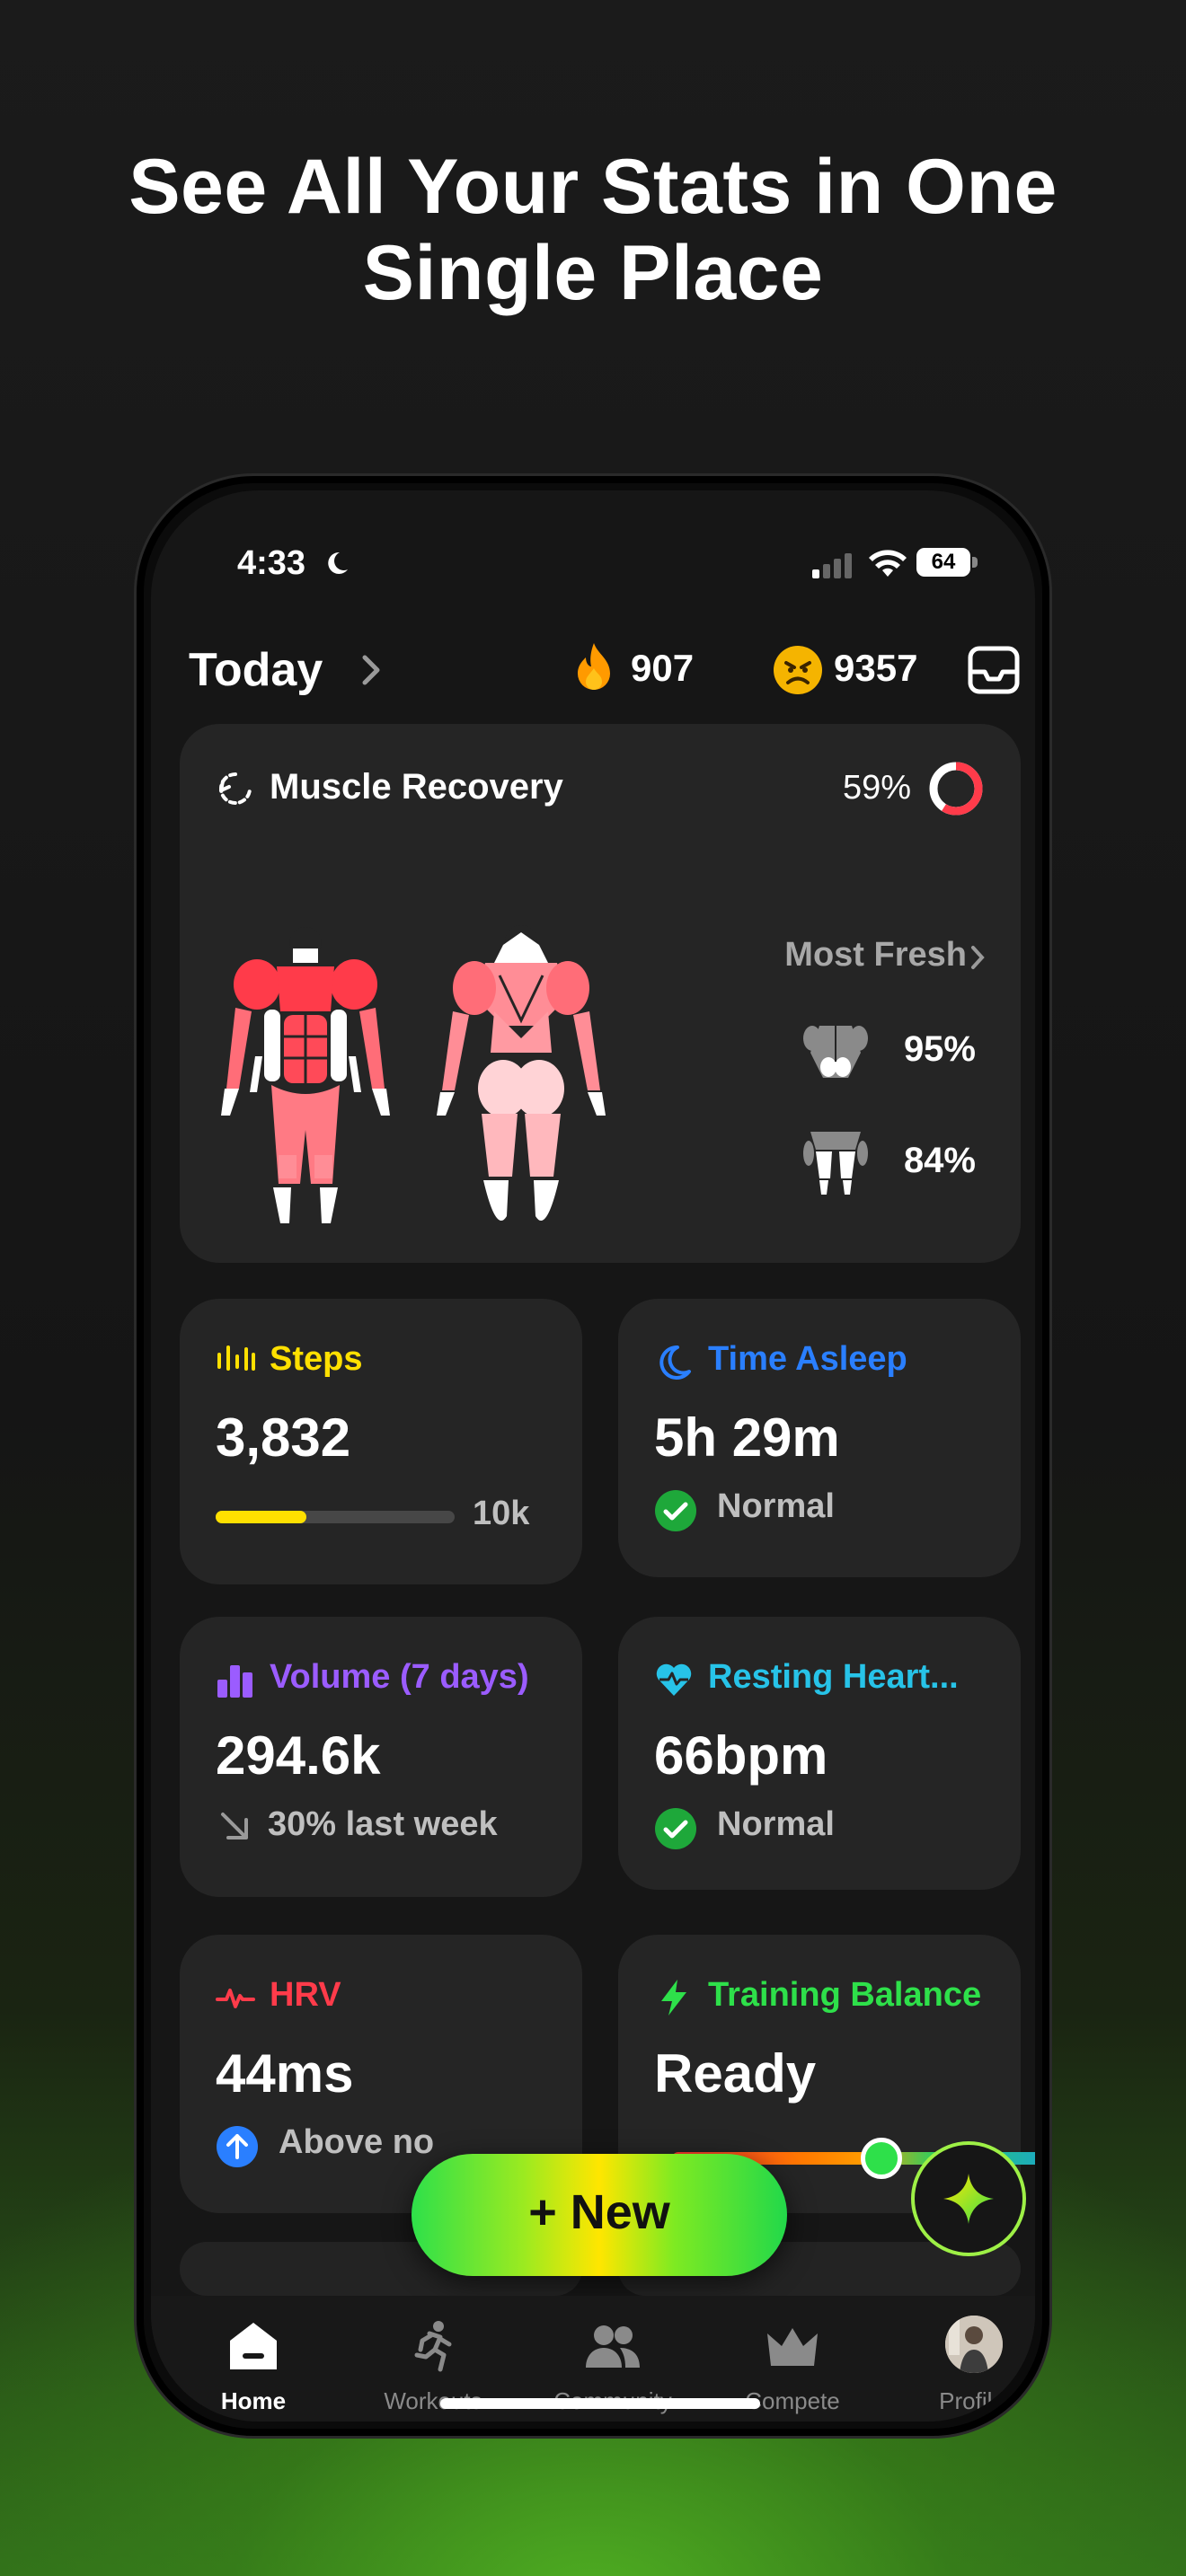  What do you see at coordinates (383, 1824) in the screenshot?
I see `volume-trend: 30% last week` at bounding box center [383, 1824].